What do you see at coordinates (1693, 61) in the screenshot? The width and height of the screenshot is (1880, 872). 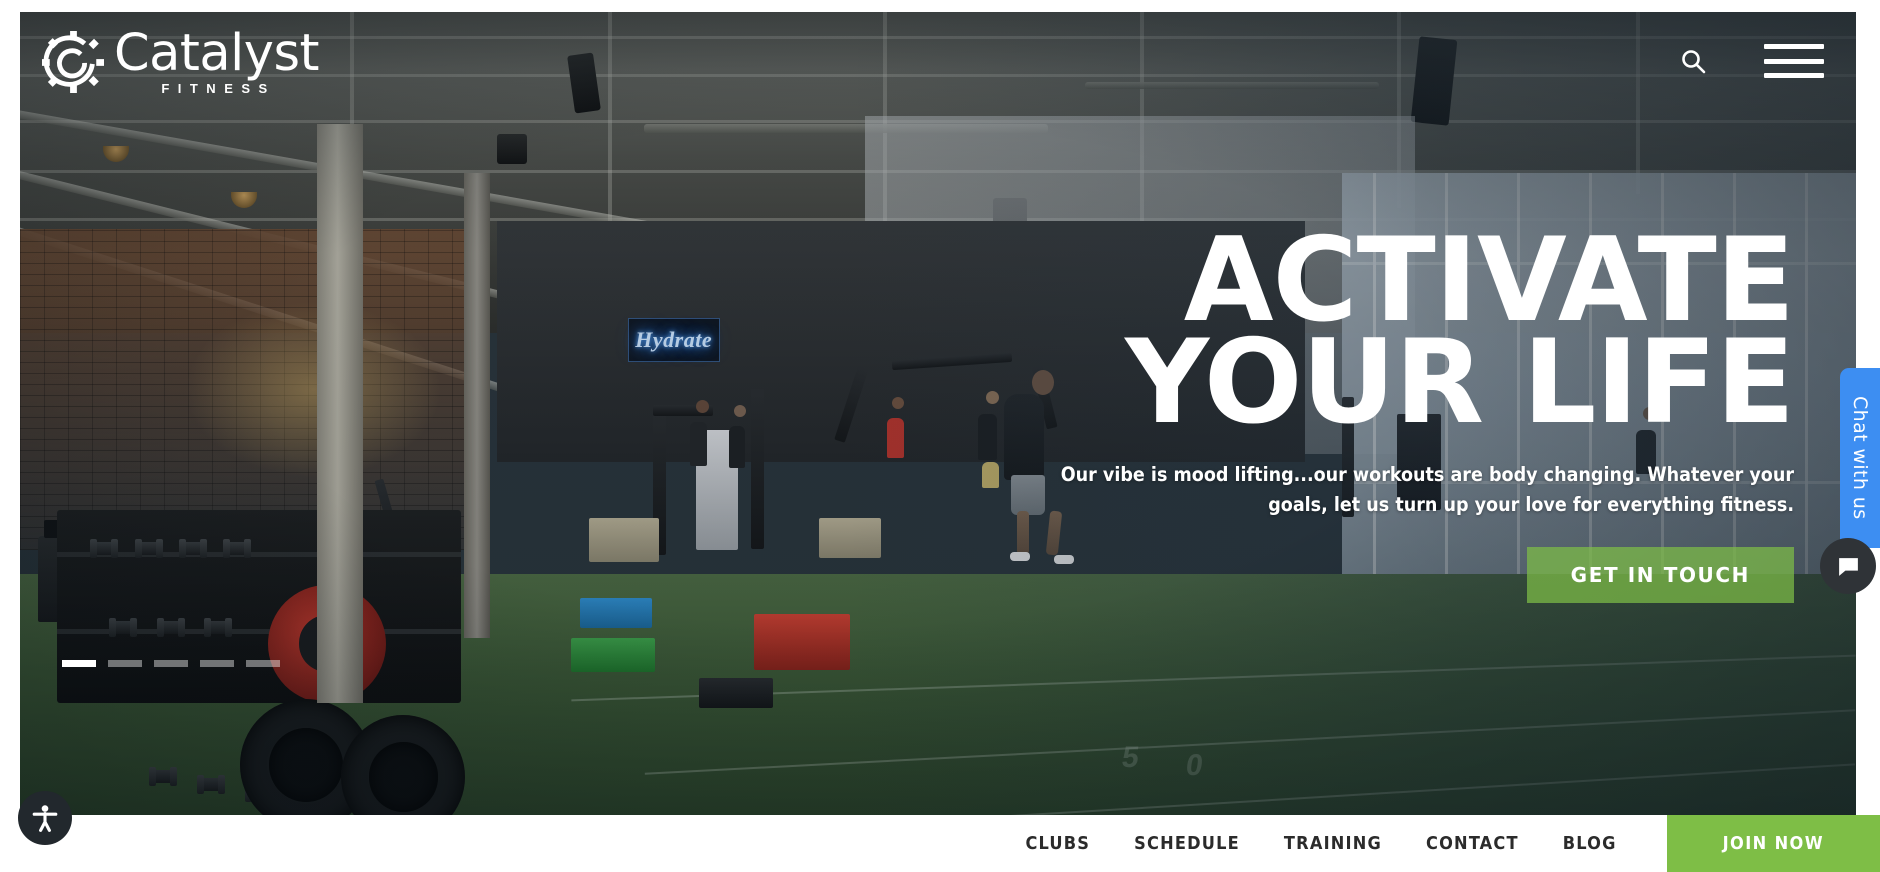 I see `search-icon` at bounding box center [1693, 61].